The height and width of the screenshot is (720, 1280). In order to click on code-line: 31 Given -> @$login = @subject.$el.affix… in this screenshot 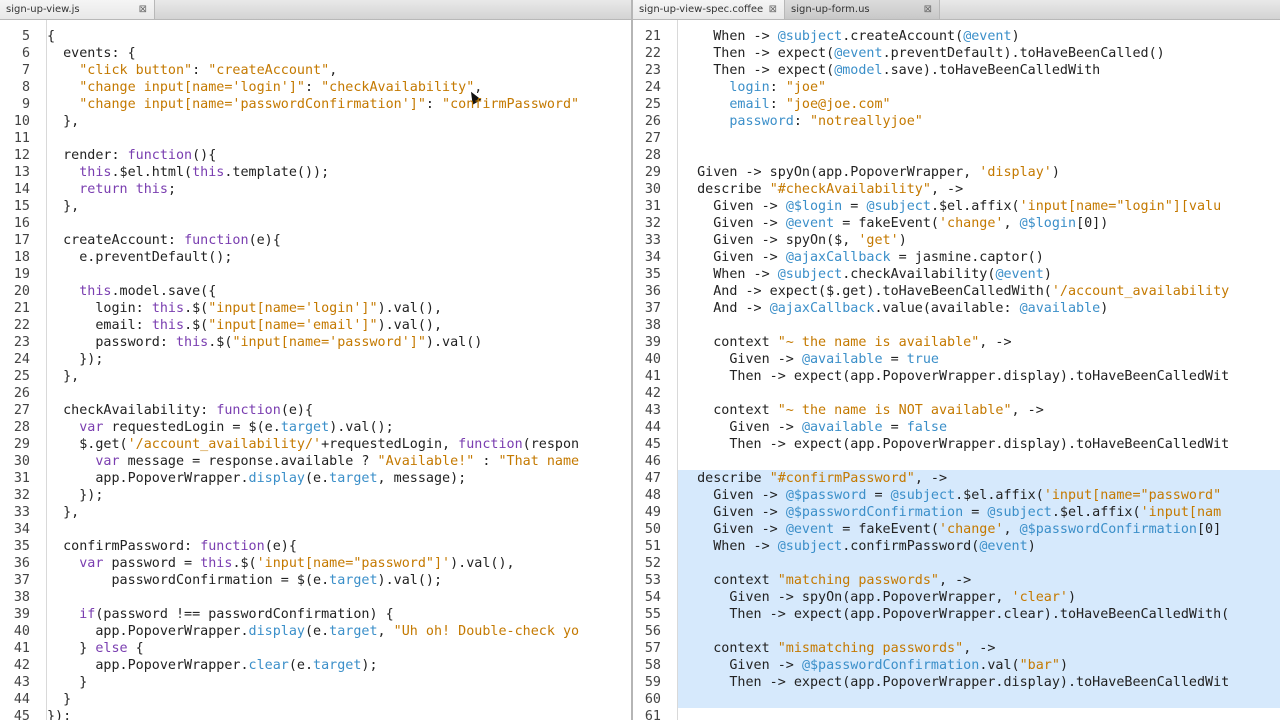, I will do `click(956, 206)`.